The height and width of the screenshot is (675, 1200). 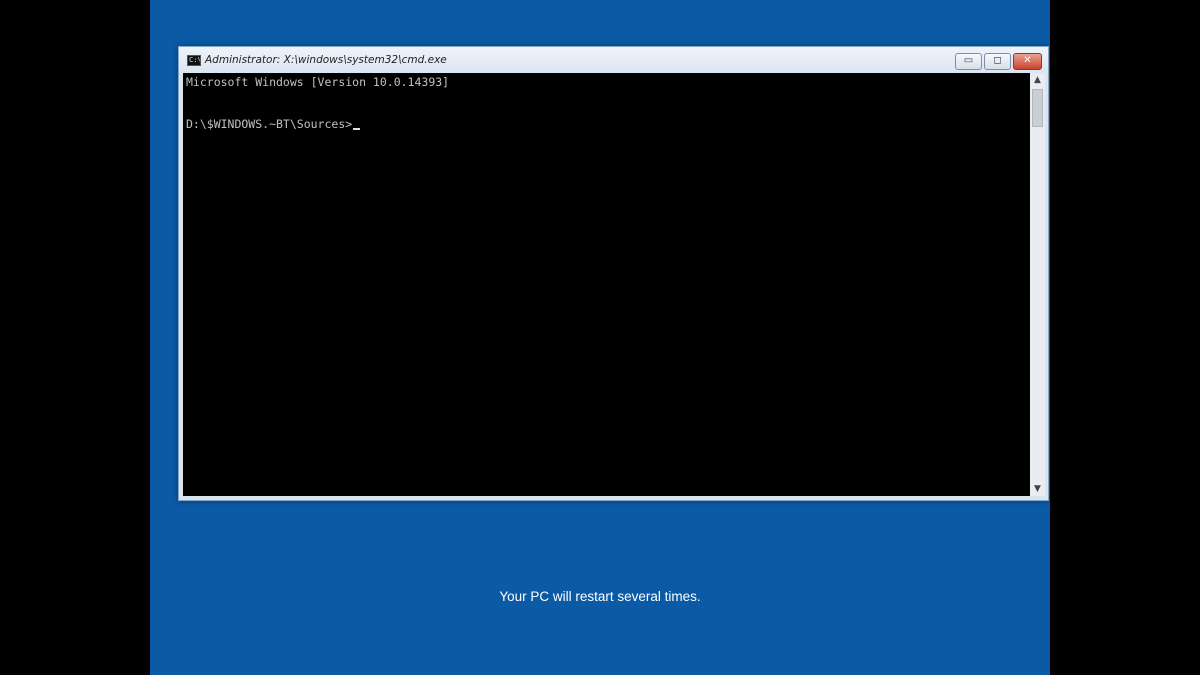 I want to click on scroll-down-arrow-icon: ▼, so click(x=1037, y=489).